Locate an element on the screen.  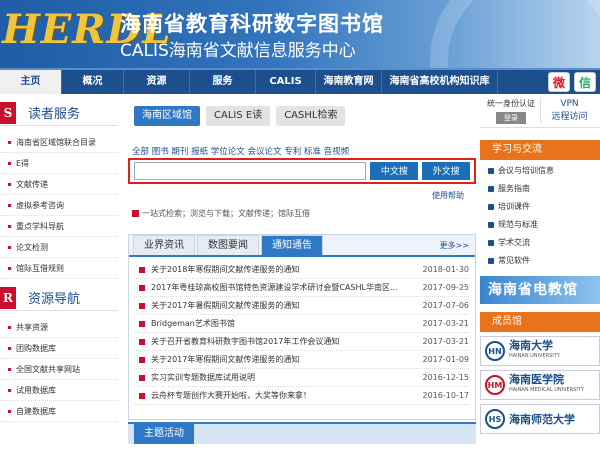
search-source-tabs: 海南区域馆 CALIS E读 CASHL检索 is located at coordinates (240, 116).